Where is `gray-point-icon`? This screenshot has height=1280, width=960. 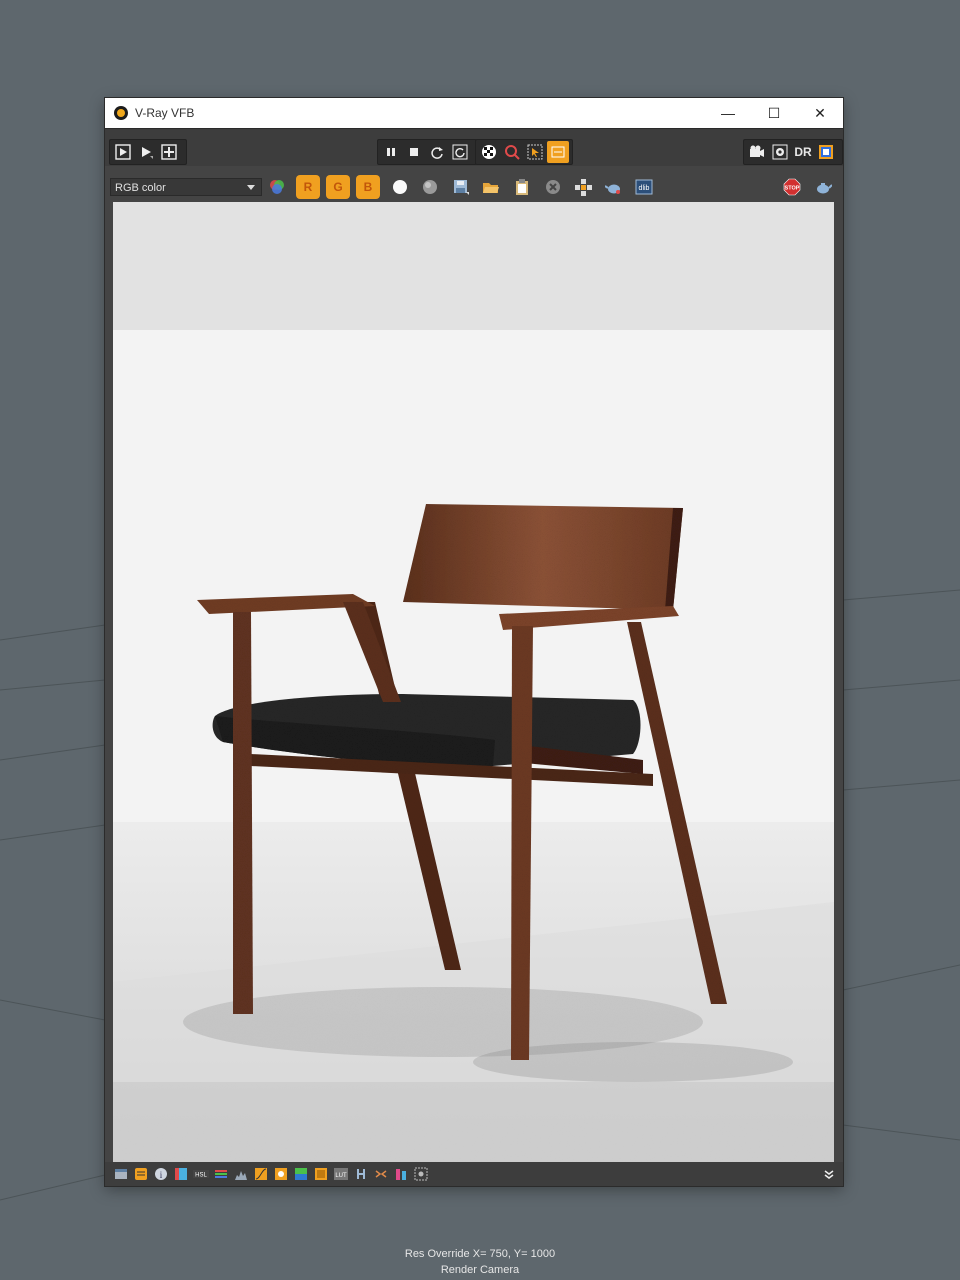
gray-point-icon is located at coordinates (430, 187).